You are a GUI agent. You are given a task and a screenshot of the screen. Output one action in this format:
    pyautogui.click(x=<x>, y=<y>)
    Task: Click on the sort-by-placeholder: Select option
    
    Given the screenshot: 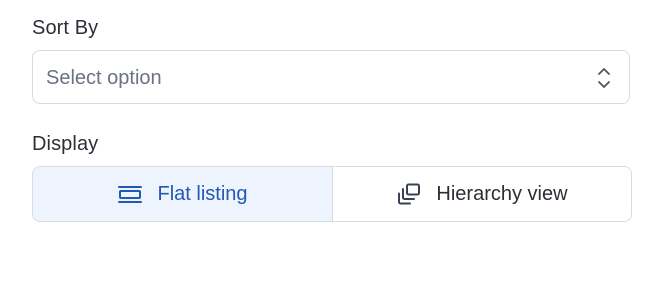 What is the action you would take?
    pyautogui.click(x=104, y=78)
    